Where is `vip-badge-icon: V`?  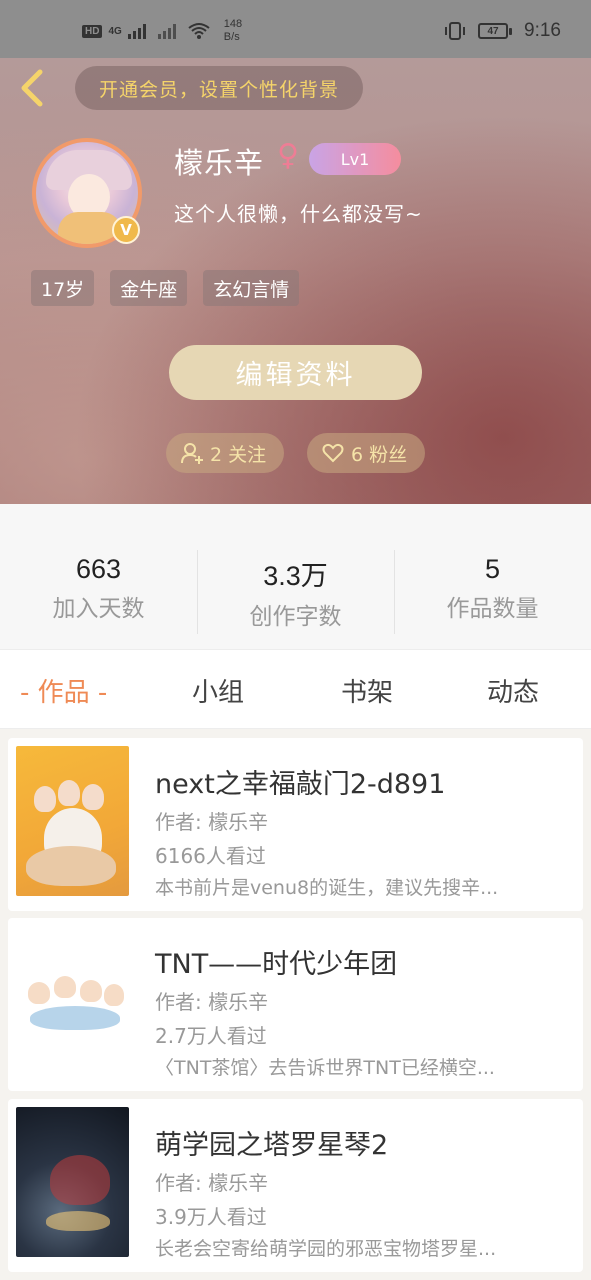
vip-badge-icon: V is located at coordinates (126, 230).